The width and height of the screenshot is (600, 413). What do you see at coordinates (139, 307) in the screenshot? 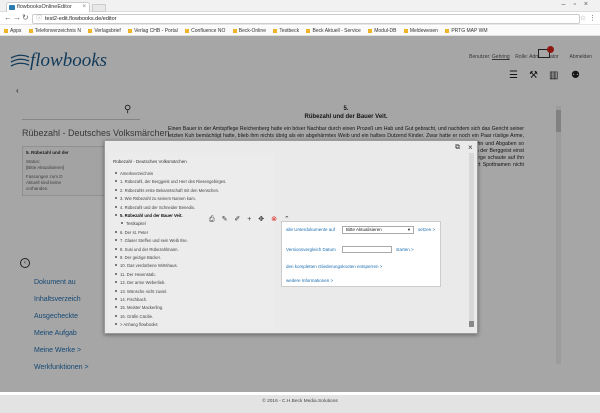
I see `tree-item: 15. Meister Mackerling.` at bounding box center [139, 307].